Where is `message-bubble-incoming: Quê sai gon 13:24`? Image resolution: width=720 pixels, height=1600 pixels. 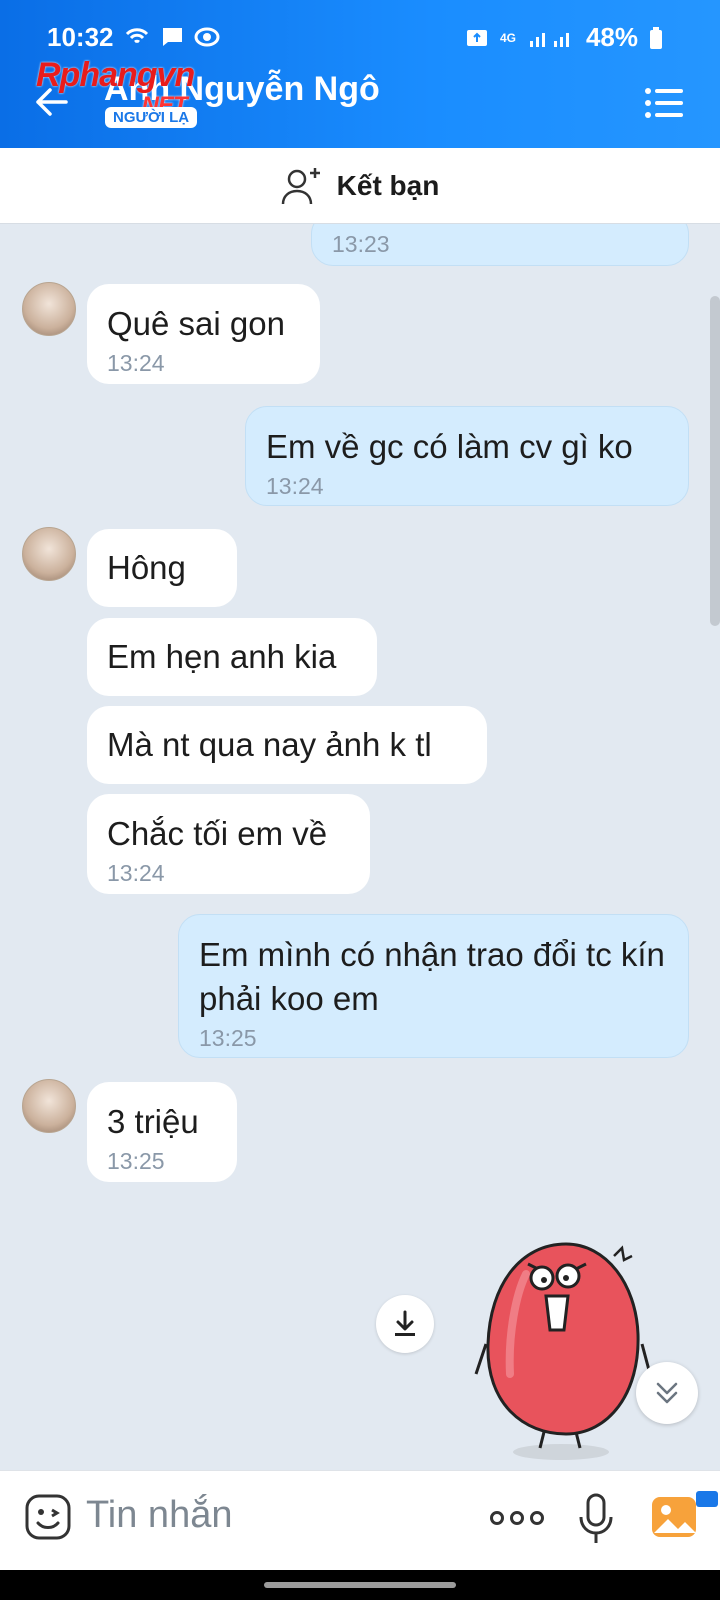 message-bubble-incoming: Quê sai gon 13:24 is located at coordinates (203, 334).